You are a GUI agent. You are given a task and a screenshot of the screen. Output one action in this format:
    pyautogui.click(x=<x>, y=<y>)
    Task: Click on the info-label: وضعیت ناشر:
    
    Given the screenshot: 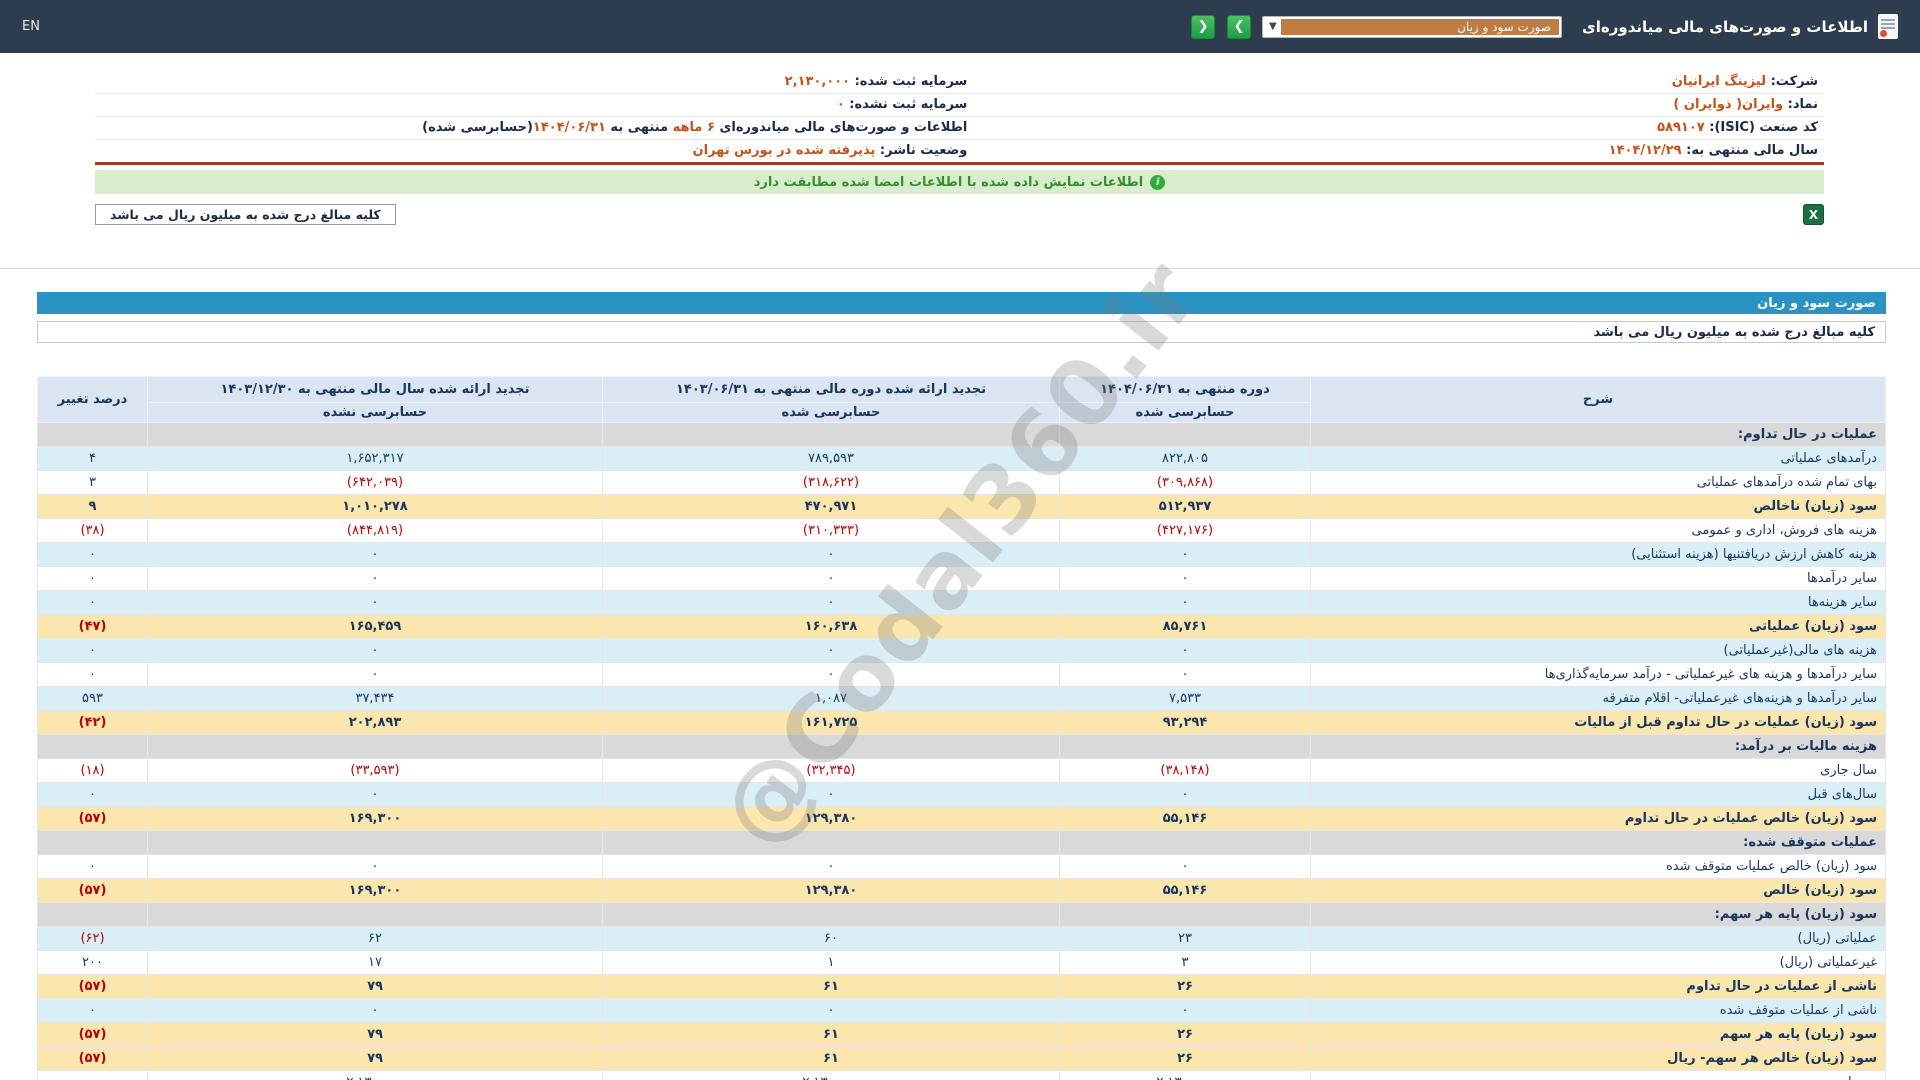 What is the action you would take?
    pyautogui.click(x=921, y=151)
    